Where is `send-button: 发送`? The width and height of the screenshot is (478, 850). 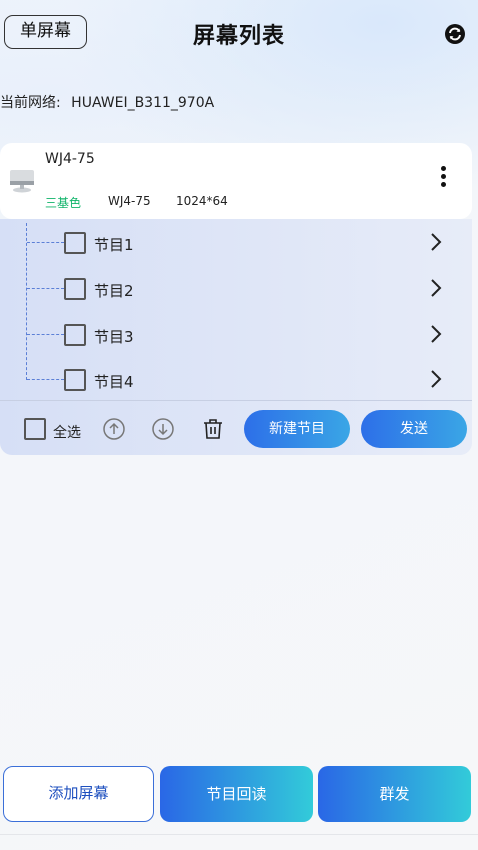
send-button: 发送 is located at coordinates (414, 429).